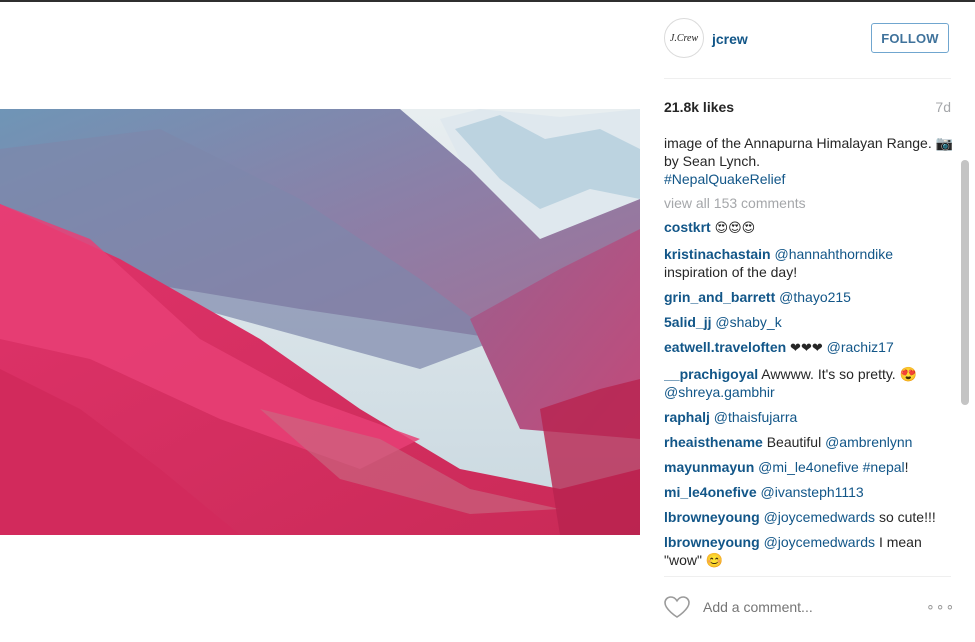 Image resolution: width=975 pixels, height=642 pixels. What do you see at coordinates (834, 254) in the screenshot?
I see `comment-mention: @hannahthorndike` at bounding box center [834, 254].